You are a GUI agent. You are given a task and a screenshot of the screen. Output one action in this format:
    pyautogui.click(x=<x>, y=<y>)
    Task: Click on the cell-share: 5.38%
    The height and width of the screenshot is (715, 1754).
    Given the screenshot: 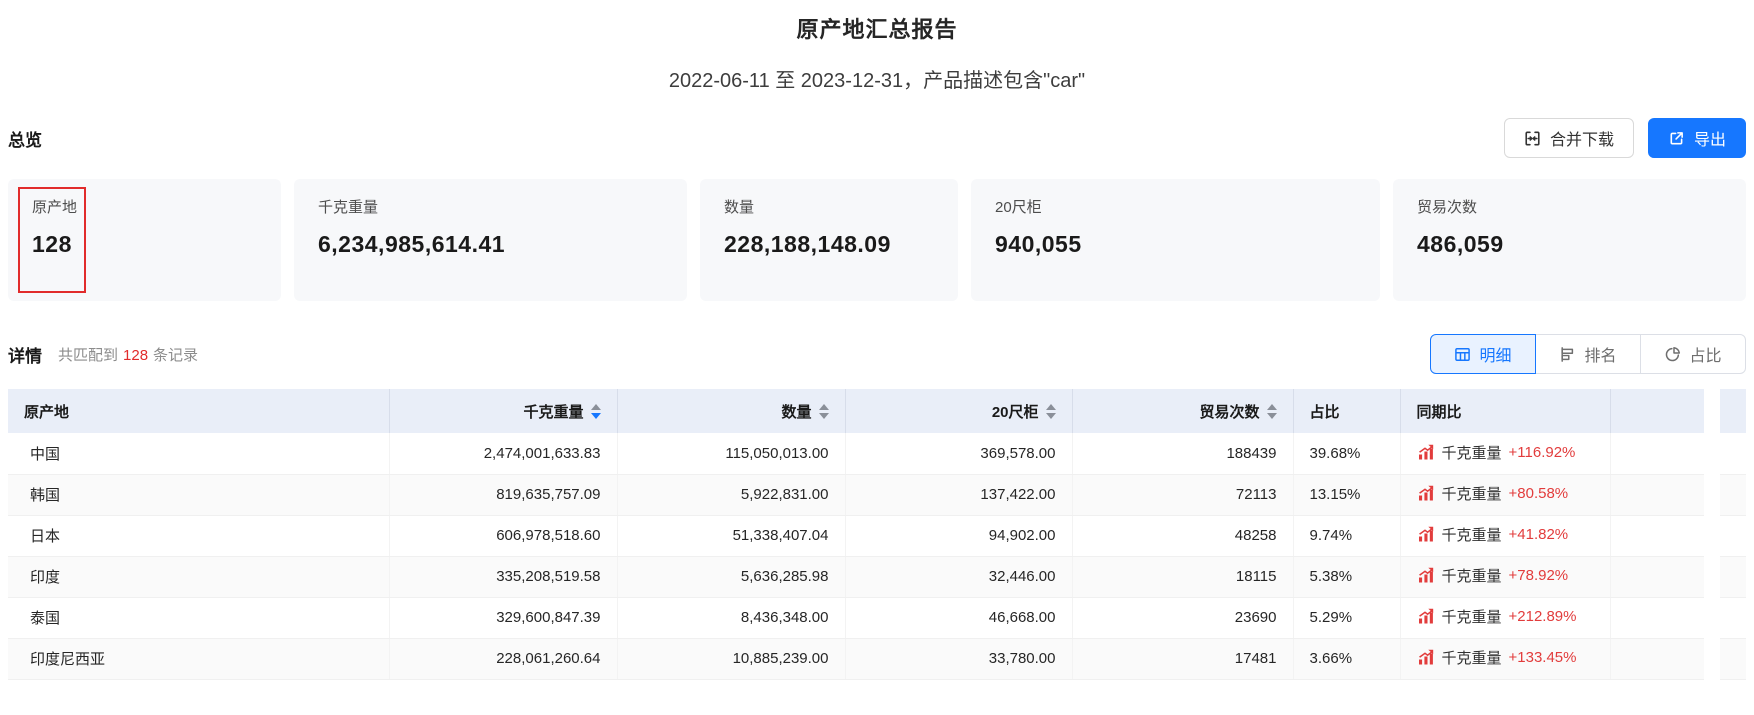 What is the action you would take?
    pyautogui.click(x=1347, y=577)
    